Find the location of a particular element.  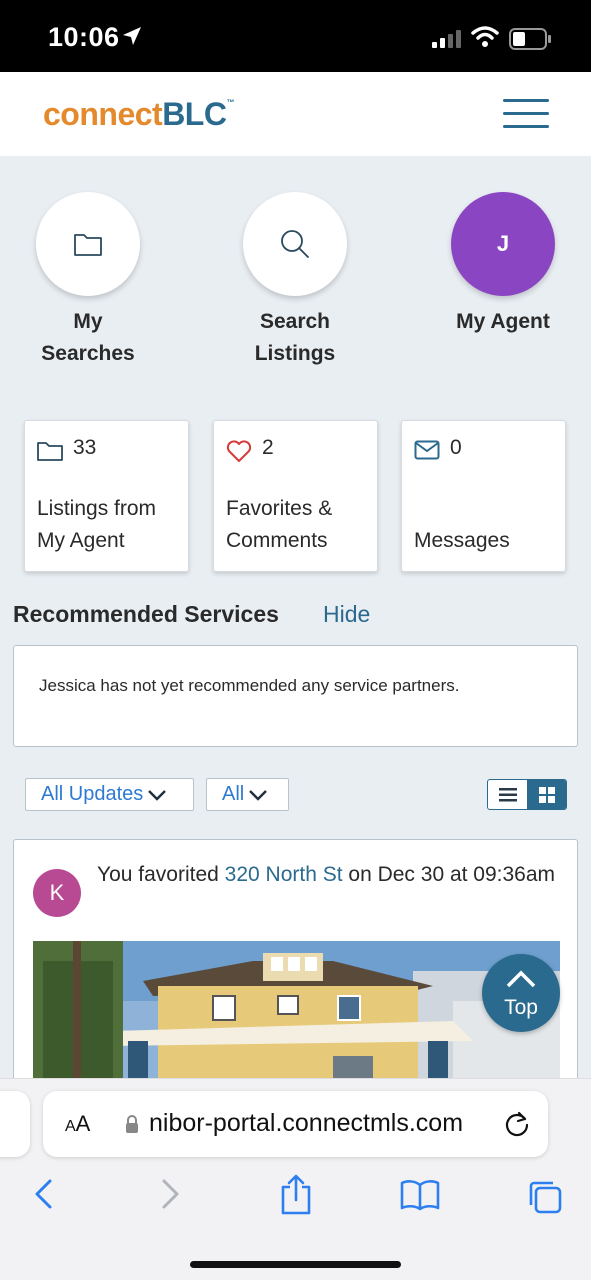

url-text: nibor-portal.connectmls.com is located at coordinates (306, 1123).